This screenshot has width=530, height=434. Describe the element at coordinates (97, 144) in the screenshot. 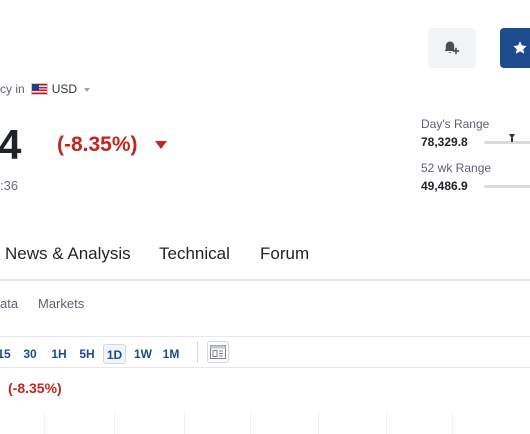

I see `price-change-percent: (-8.35%)` at that location.